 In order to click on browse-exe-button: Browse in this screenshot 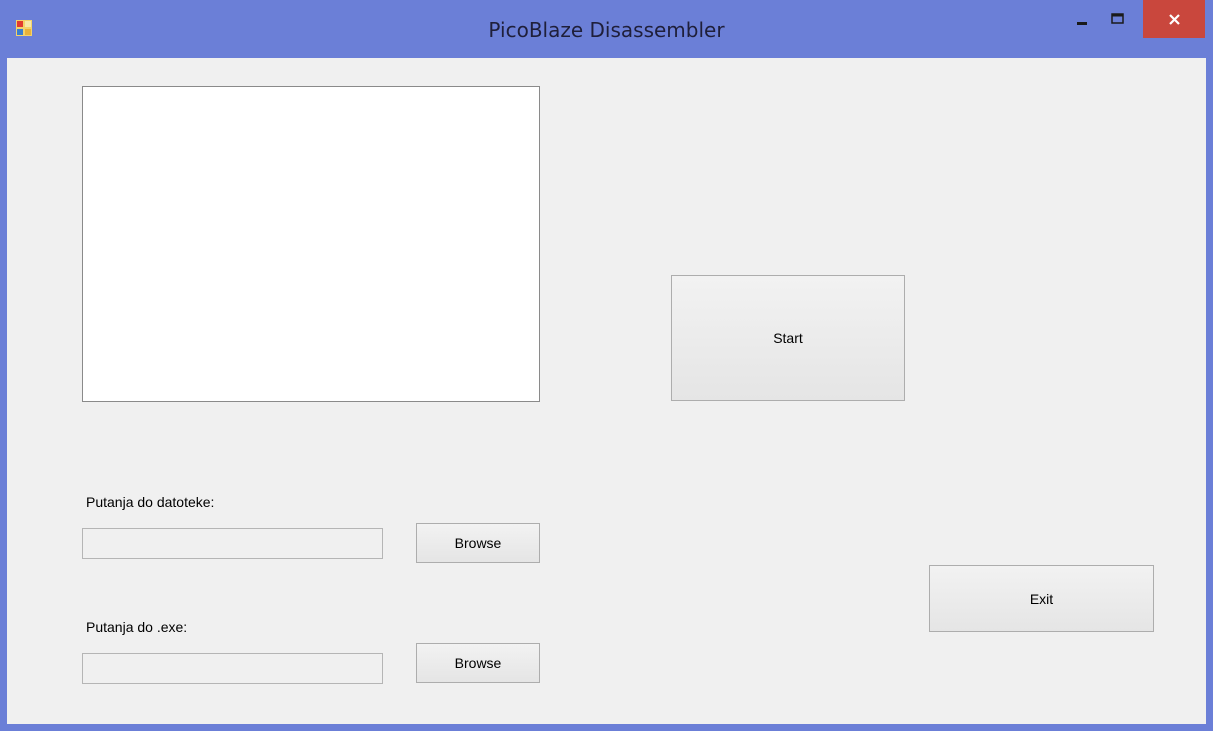, I will do `click(478, 663)`.